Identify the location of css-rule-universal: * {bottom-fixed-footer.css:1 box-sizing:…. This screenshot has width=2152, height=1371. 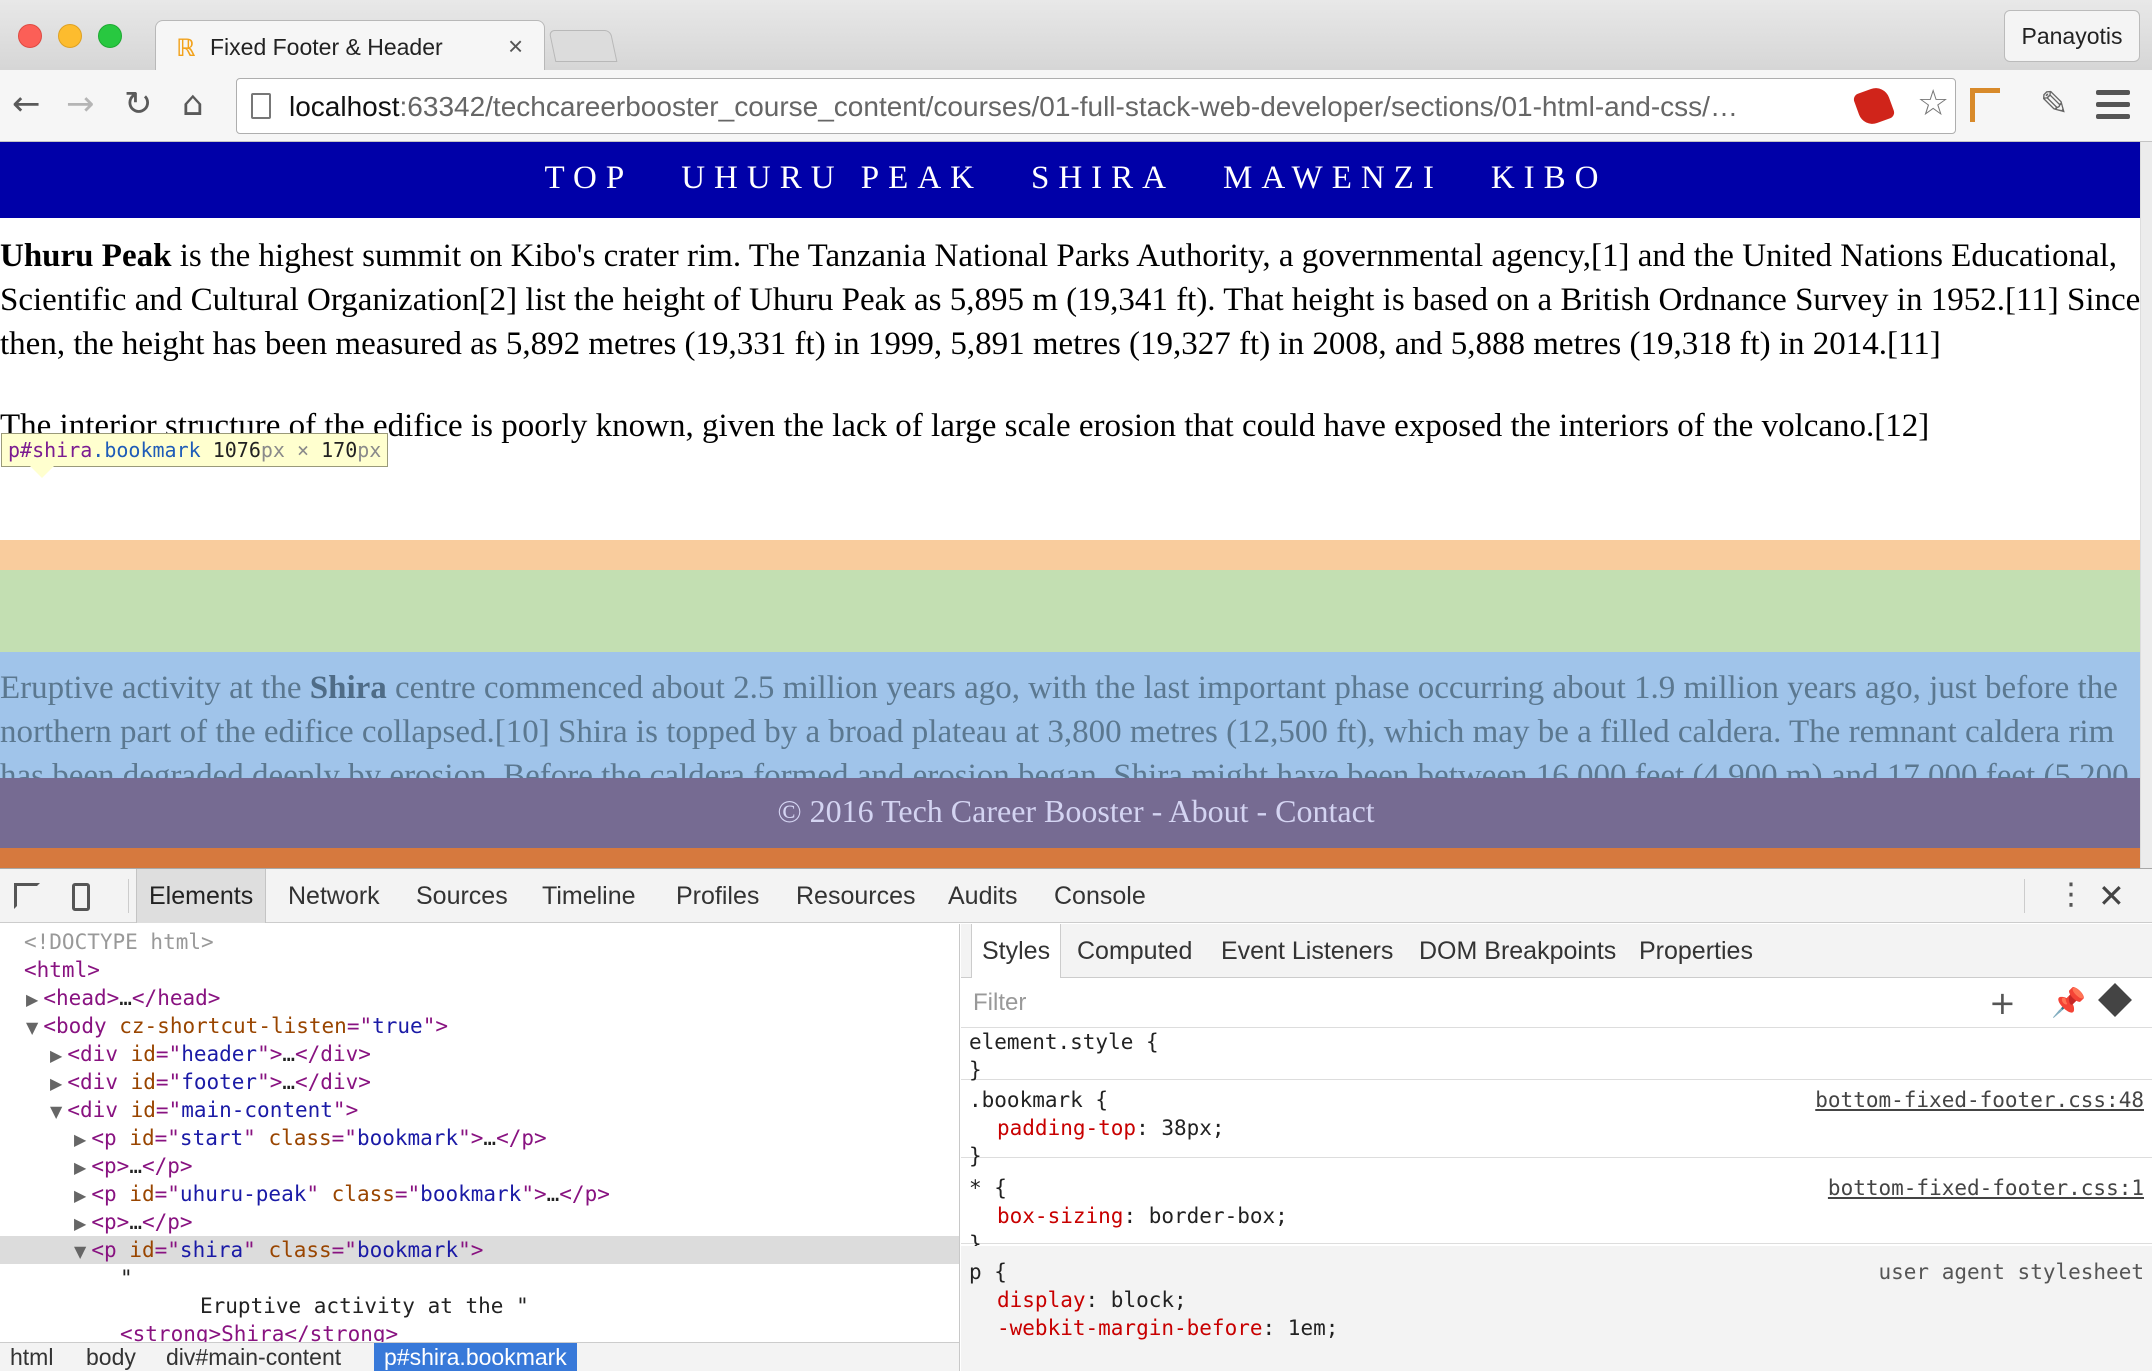
(1556, 1210).